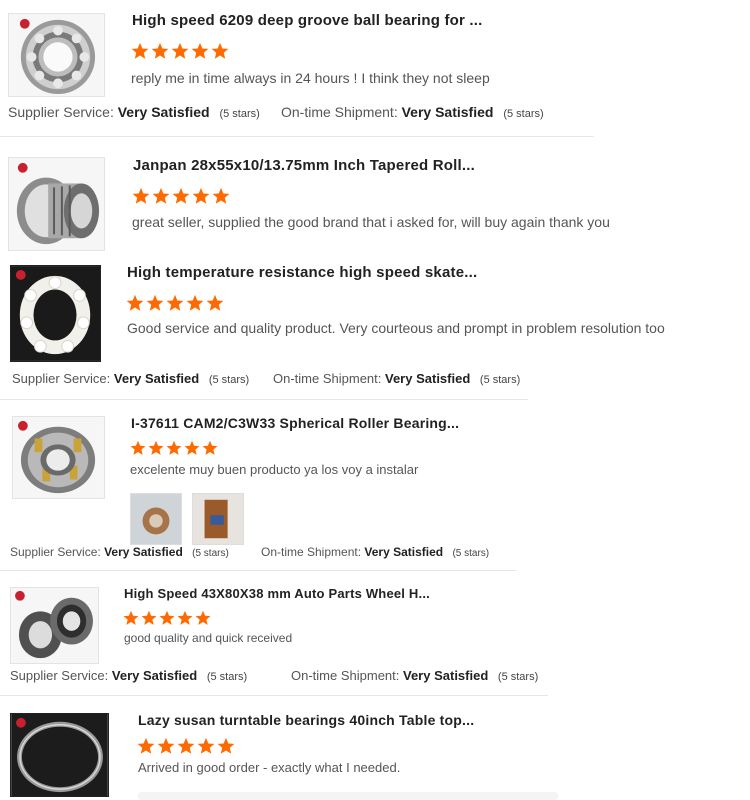  What do you see at coordinates (348, 796) in the screenshot?
I see `reply-bar` at bounding box center [348, 796].